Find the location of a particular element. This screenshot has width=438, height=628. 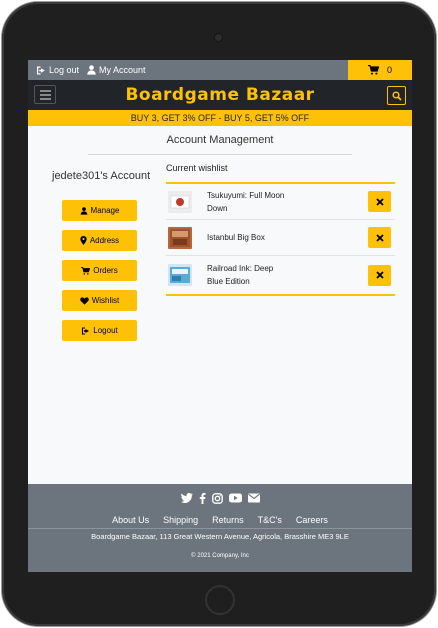

orders-button: Orders is located at coordinates (99, 270).